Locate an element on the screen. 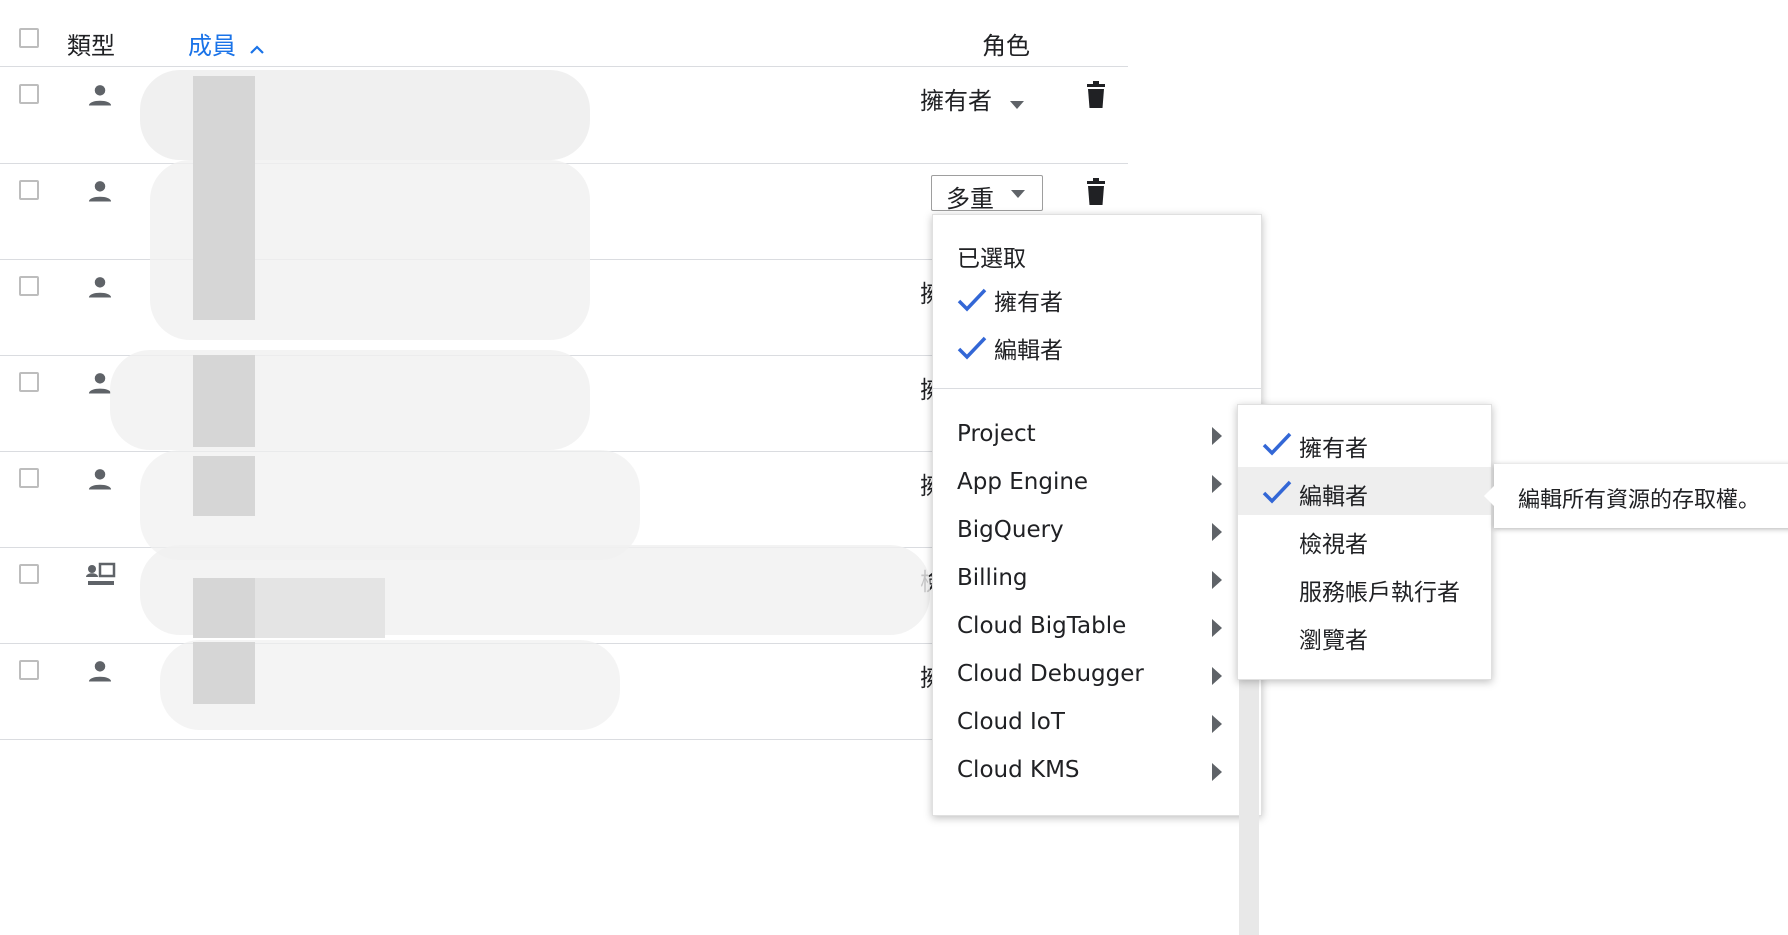 Image resolution: width=1788 pixels, height=935 pixels. menu-category-app-engine: App Engine is located at coordinates (1097, 483).